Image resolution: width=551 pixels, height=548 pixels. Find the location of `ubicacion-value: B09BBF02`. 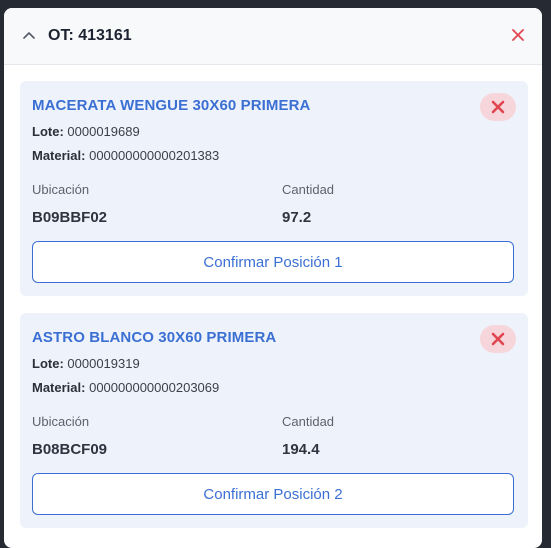

ubicacion-value: B09BBF02 is located at coordinates (70, 217).